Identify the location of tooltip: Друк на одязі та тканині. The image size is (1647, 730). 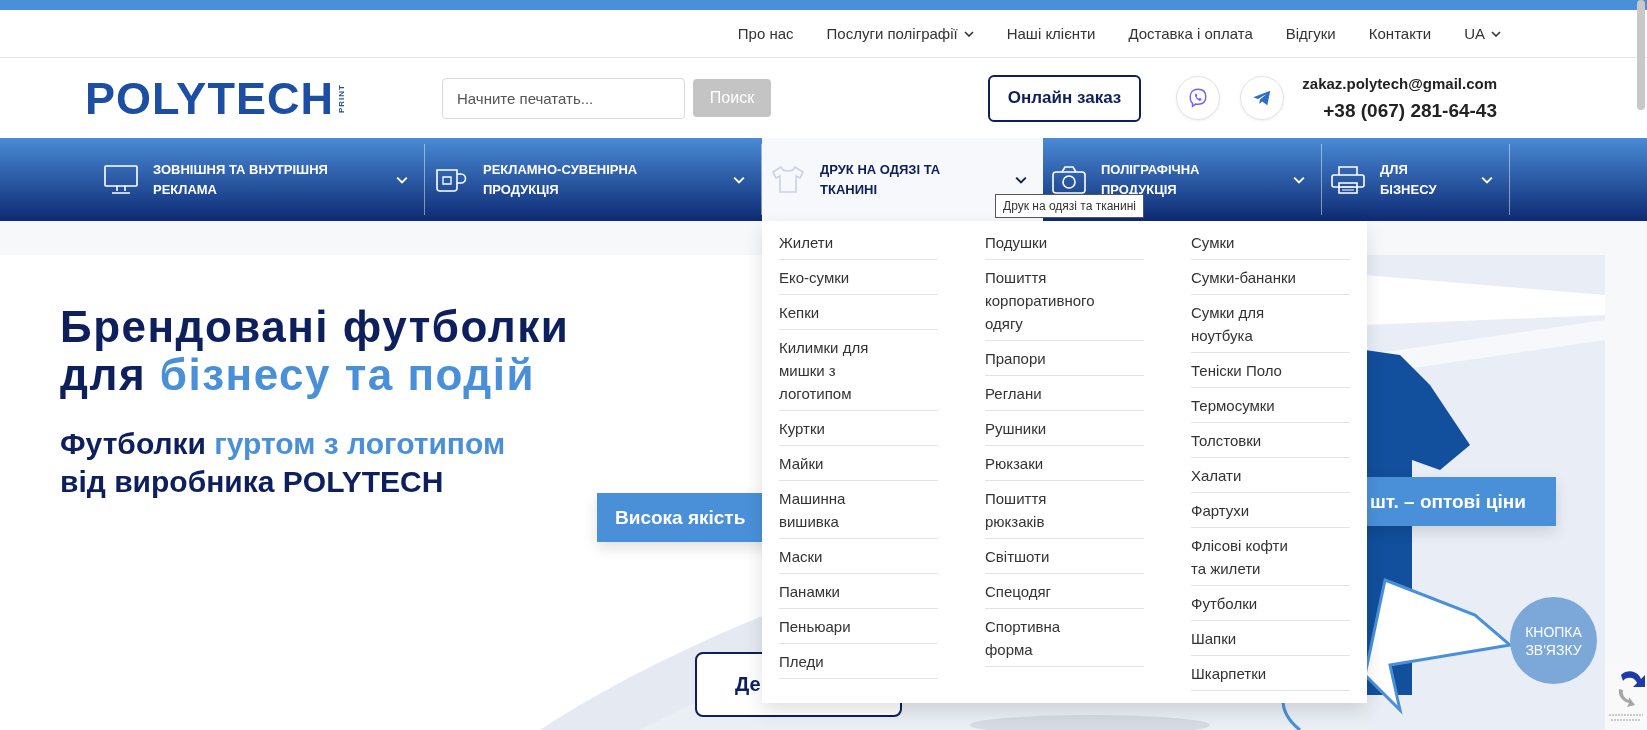
(1069, 206).